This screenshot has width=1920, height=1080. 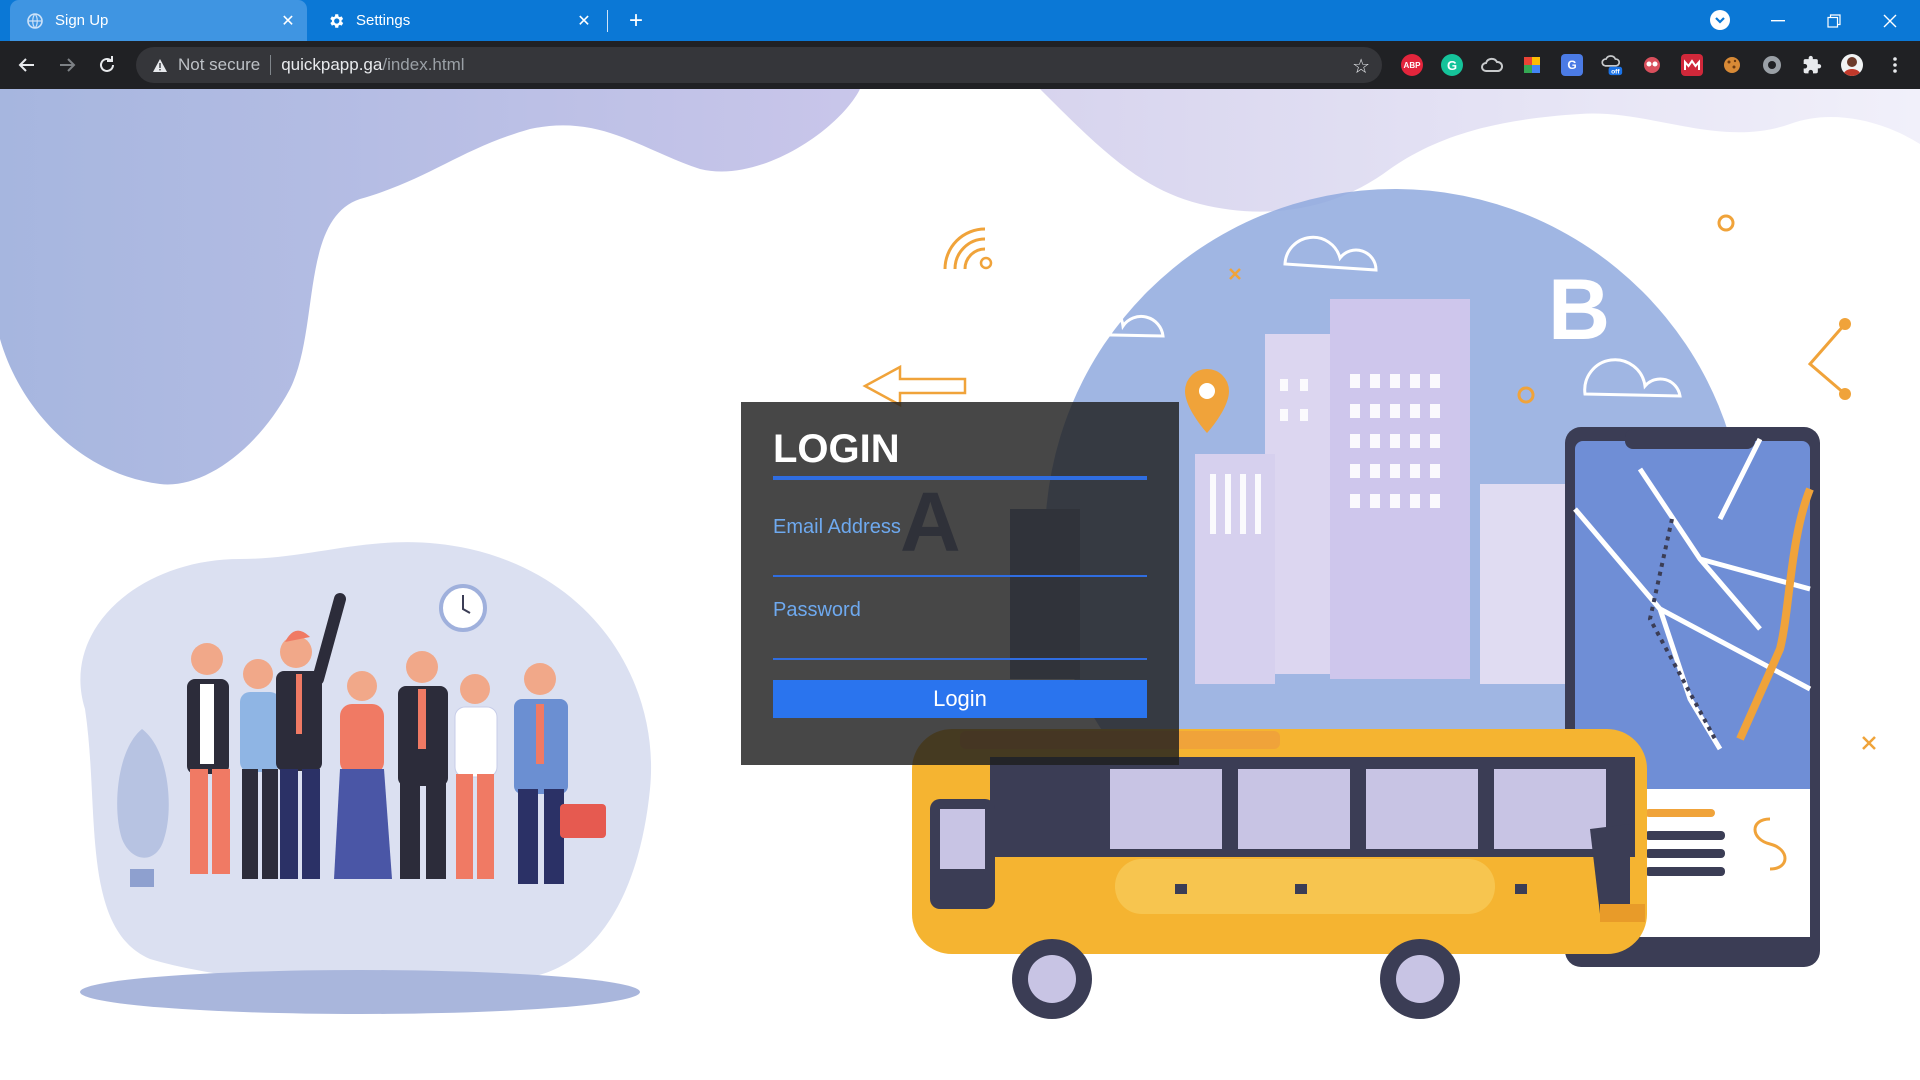 I want to click on tab-divider, so click(x=607, y=21).